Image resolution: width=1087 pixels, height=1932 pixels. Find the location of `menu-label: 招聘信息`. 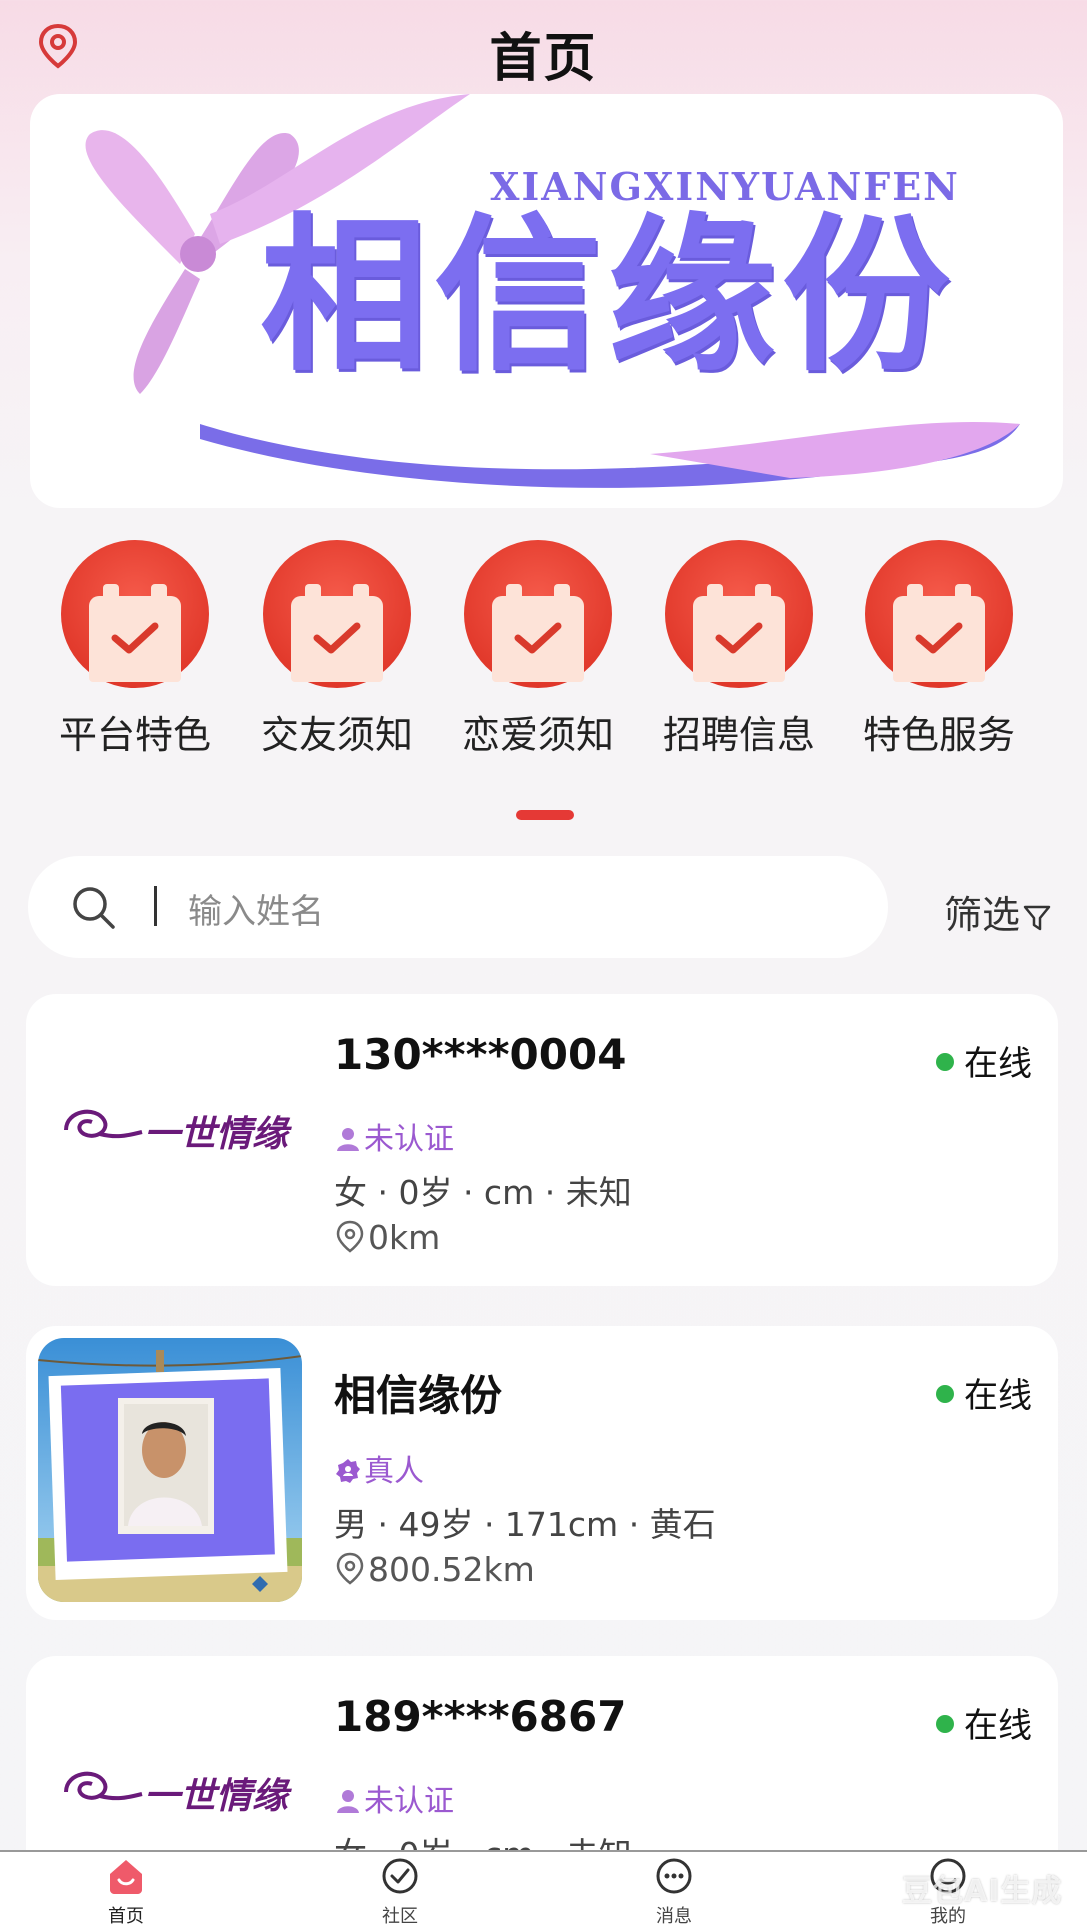

menu-label: 招聘信息 is located at coordinates (738, 735).